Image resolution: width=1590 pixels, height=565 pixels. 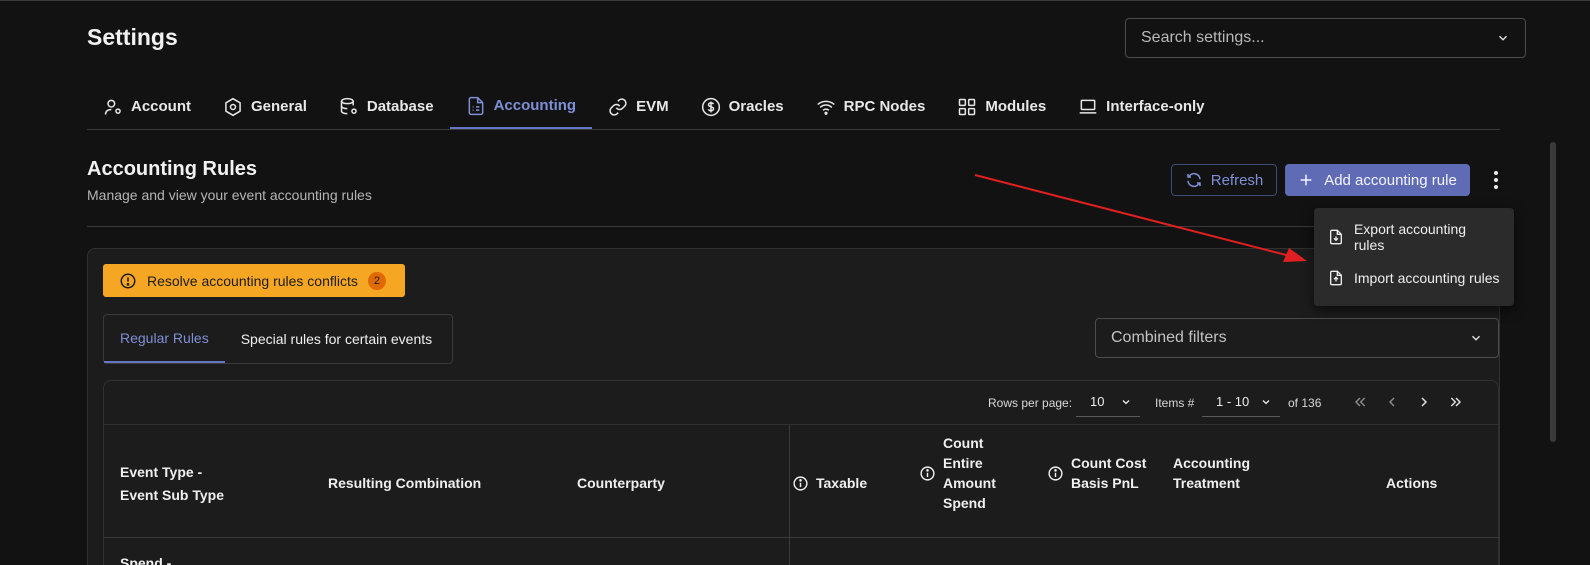 What do you see at coordinates (842, 483) in the screenshot?
I see `header-label: Taxable` at bounding box center [842, 483].